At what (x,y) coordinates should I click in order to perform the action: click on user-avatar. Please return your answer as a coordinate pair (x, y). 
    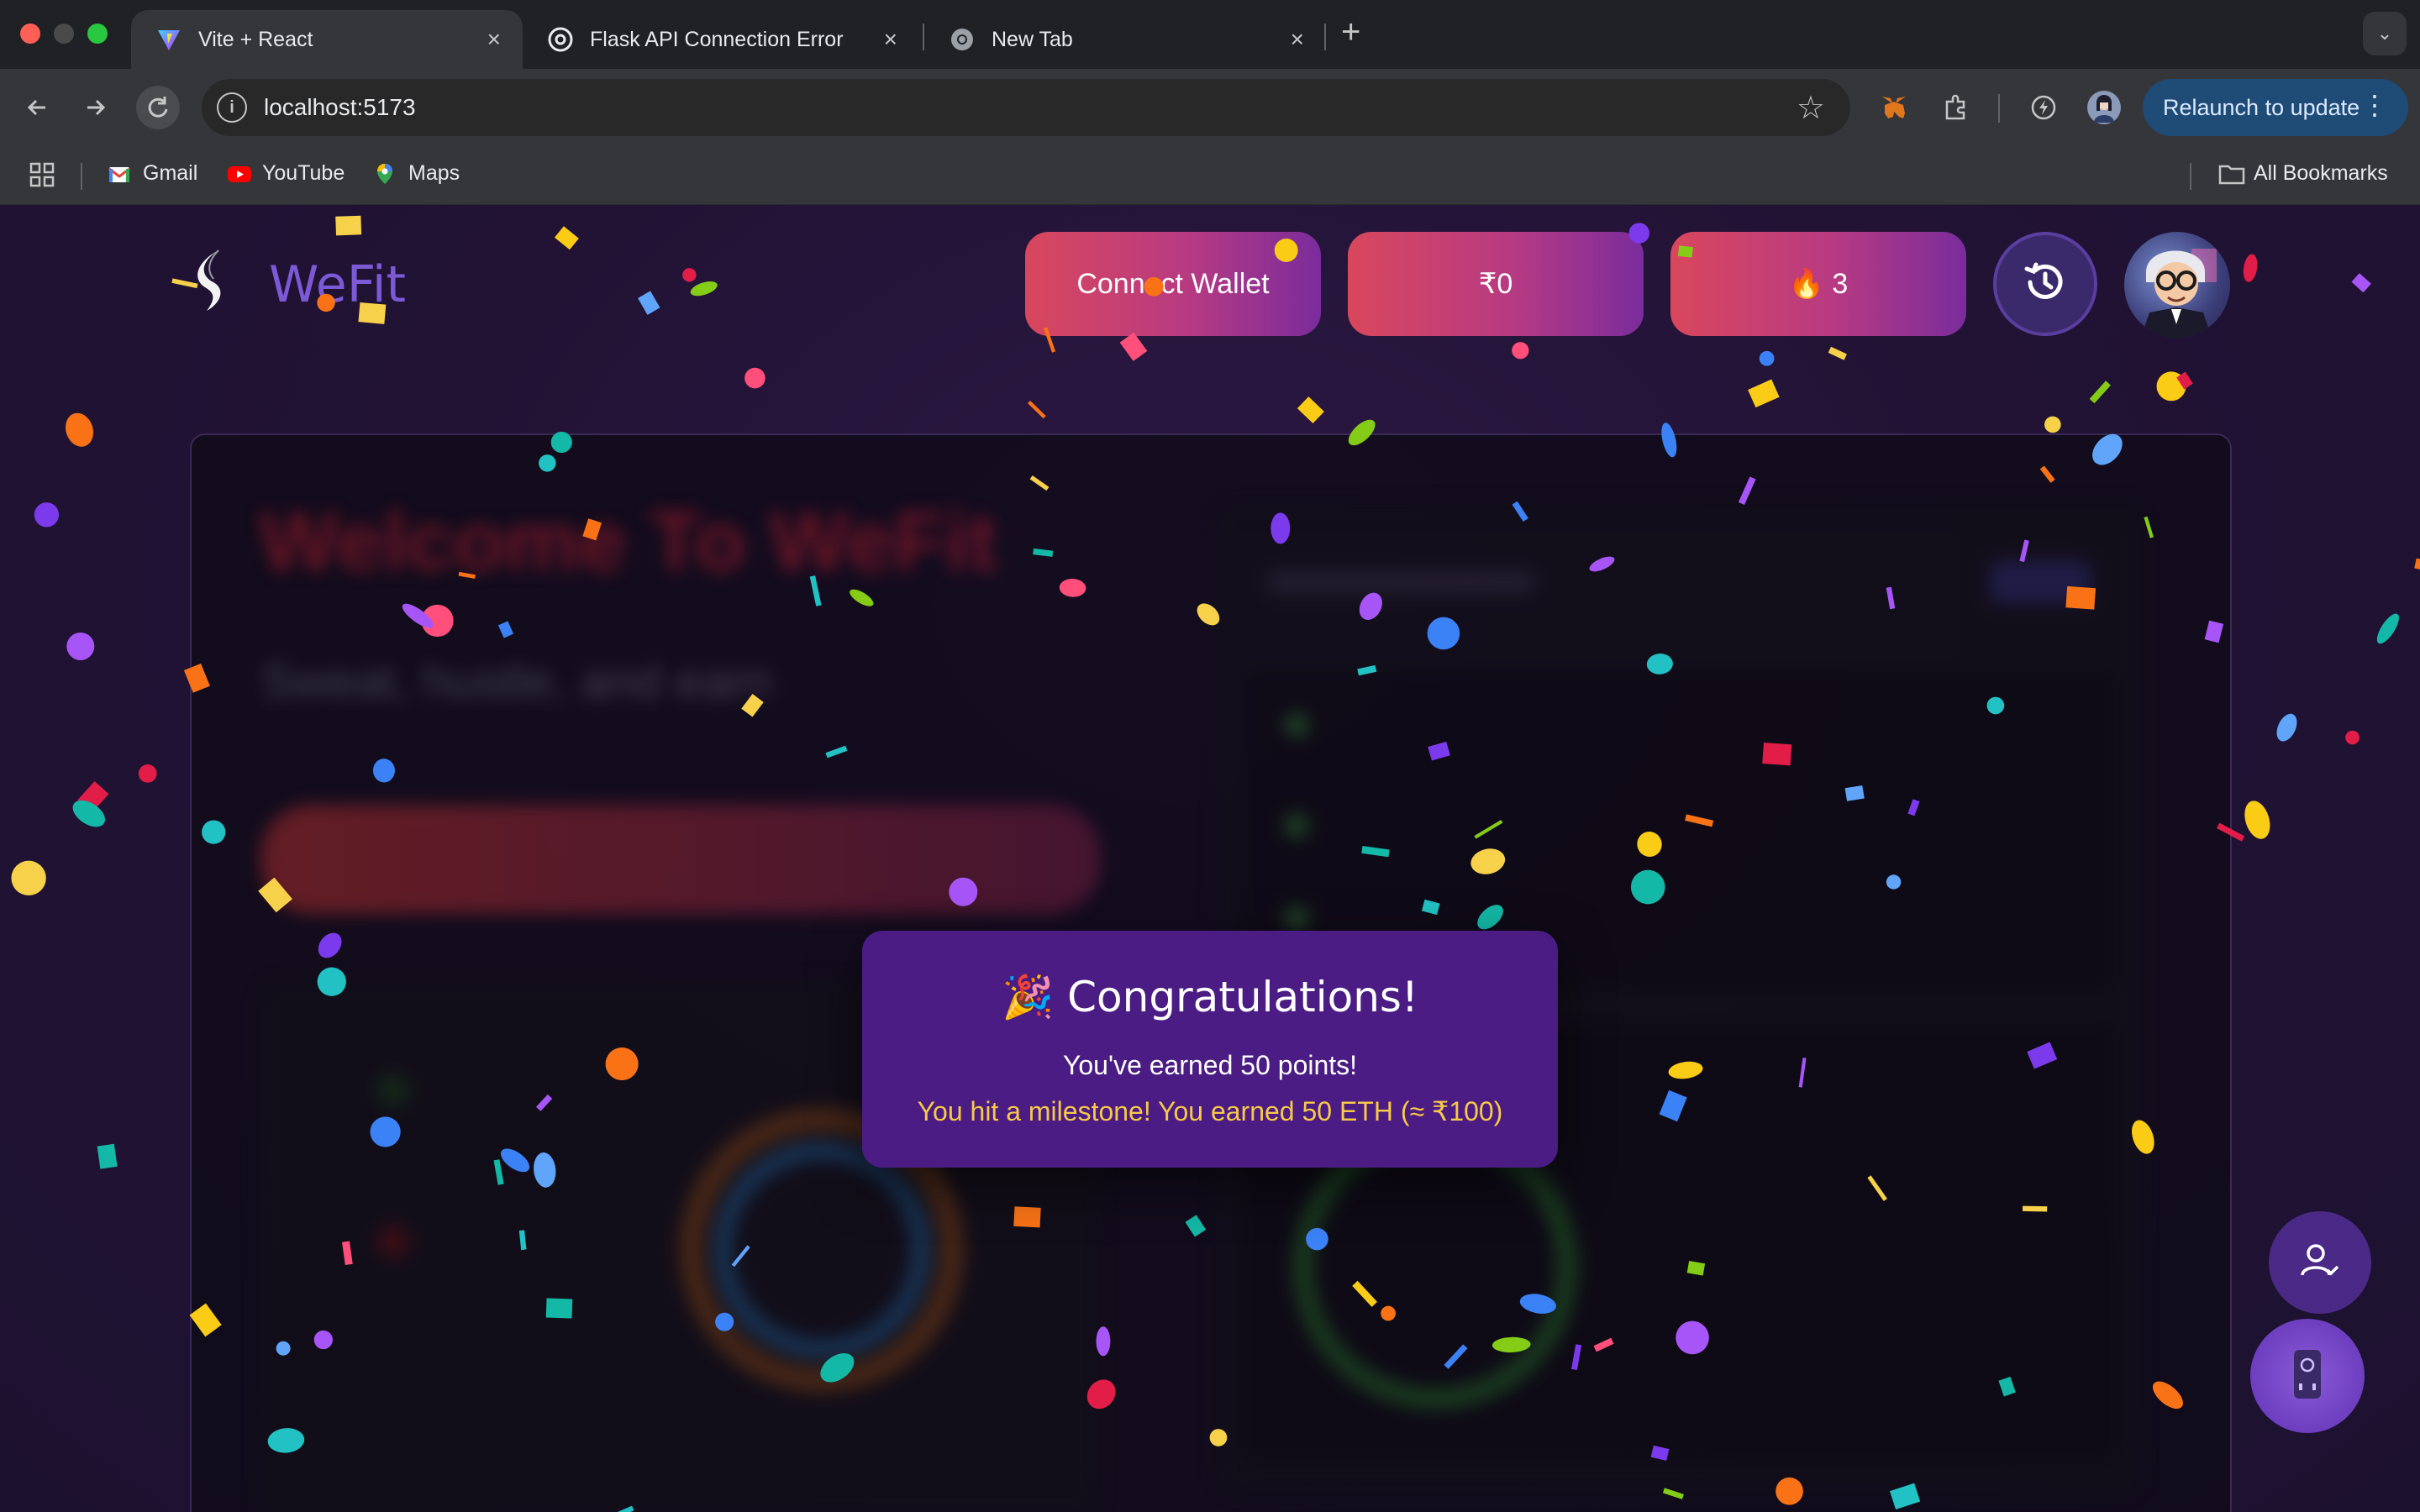
    Looking at the image, I should click on (2177, 285).